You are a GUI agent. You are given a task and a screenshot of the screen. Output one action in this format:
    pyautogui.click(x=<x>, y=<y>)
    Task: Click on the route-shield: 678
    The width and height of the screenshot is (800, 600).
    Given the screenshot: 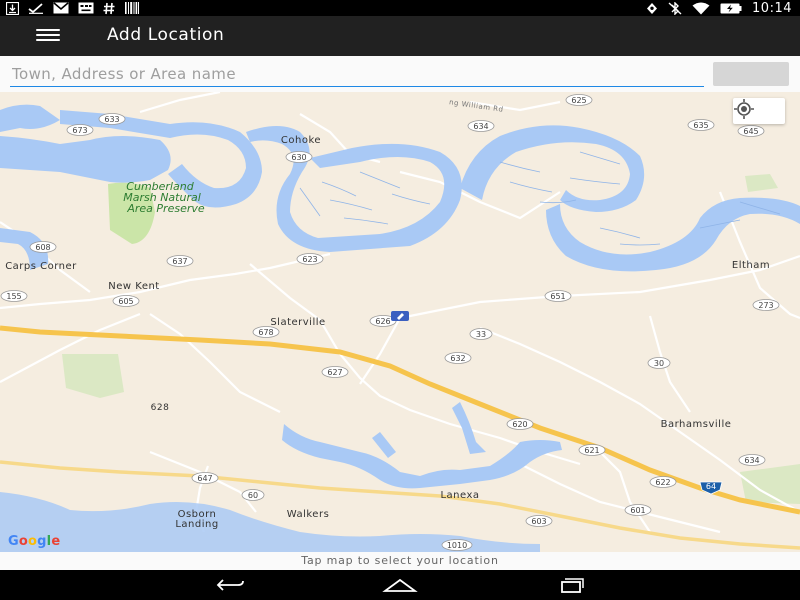 What is the action you would take?
    pyautogui.click(x=266, y=332)
    